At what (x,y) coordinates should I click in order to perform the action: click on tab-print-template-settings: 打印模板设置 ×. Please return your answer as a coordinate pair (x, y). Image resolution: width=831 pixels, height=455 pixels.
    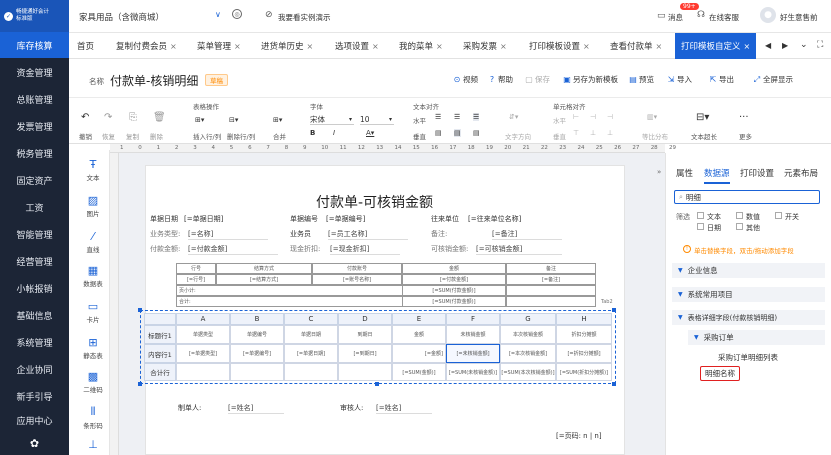
    Looking at the image, I should click on (559, 46).